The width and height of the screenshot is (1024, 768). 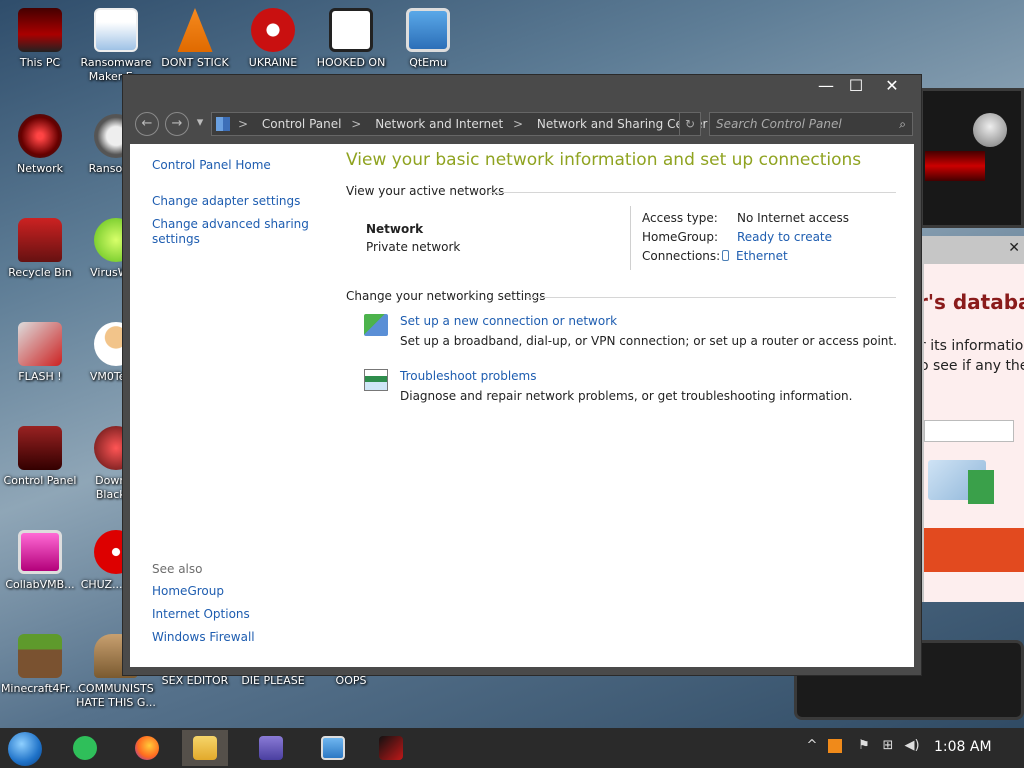 I want to click on taskbar-computer, so click(x=333, y=748).